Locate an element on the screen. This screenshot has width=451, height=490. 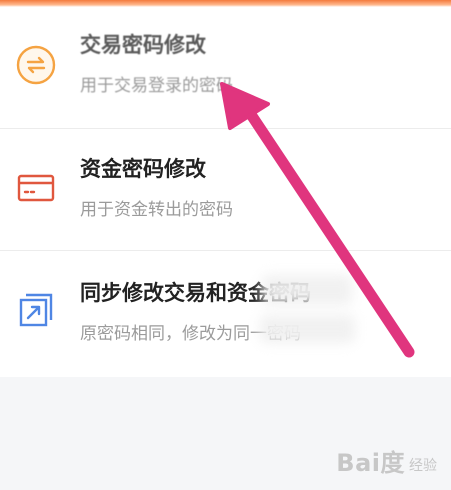
sync-arrow-icon is located at coordinates (36, 310).